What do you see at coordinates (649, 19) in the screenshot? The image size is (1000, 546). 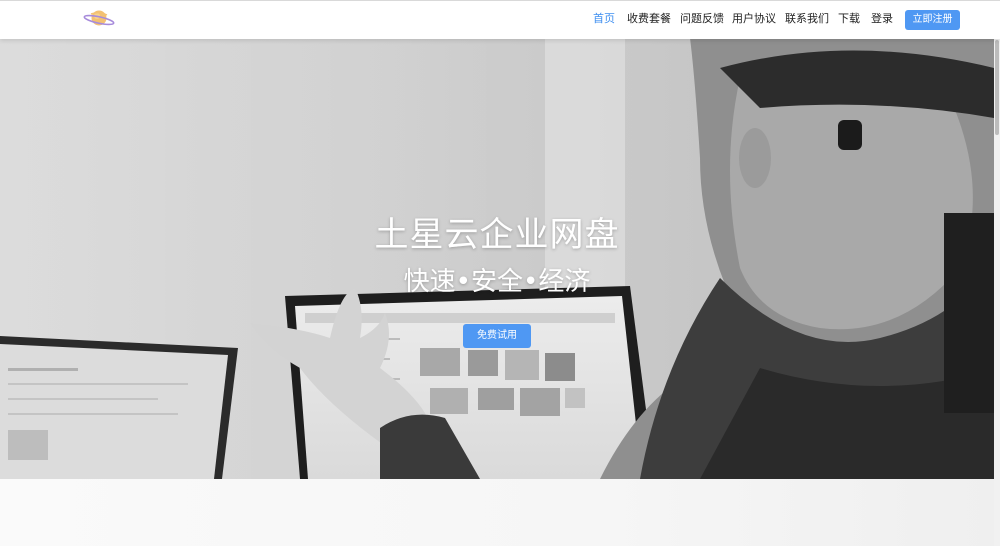 I see `nav-item-pricing: 收费套餐` at bounding box center [649, 19].